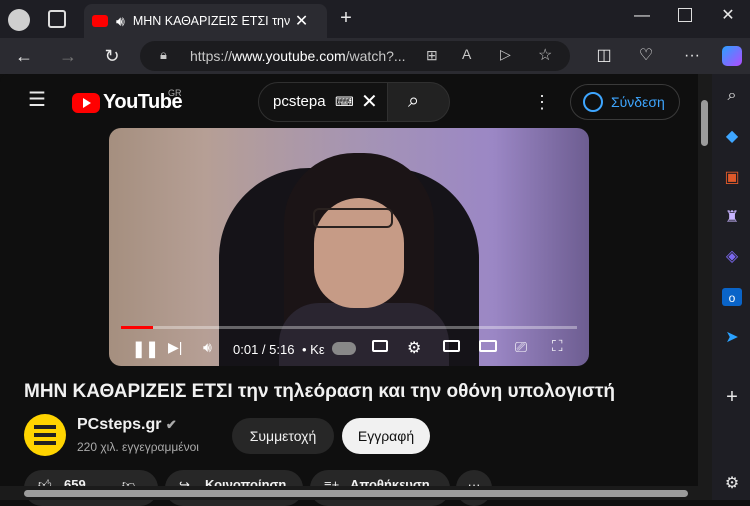  Describe the element at coordinates (732, 218) in the screenshot. I see `sidebar-games-icon: ♜` at that location.